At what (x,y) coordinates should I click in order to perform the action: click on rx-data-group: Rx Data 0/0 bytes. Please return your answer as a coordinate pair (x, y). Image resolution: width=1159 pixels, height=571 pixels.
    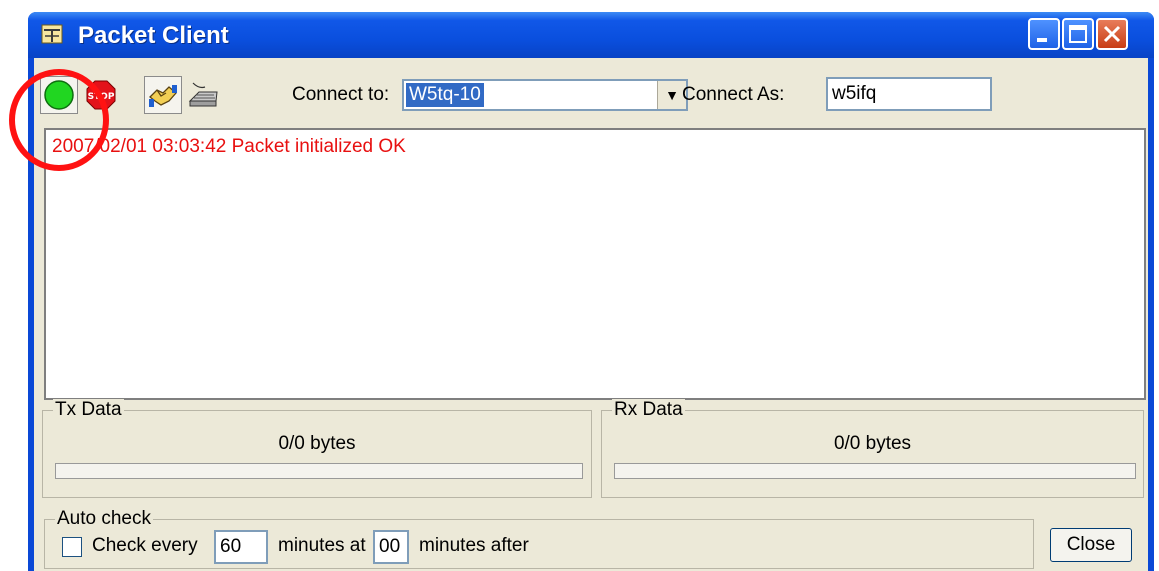
    Looking at the image, I should click on (872, 448).